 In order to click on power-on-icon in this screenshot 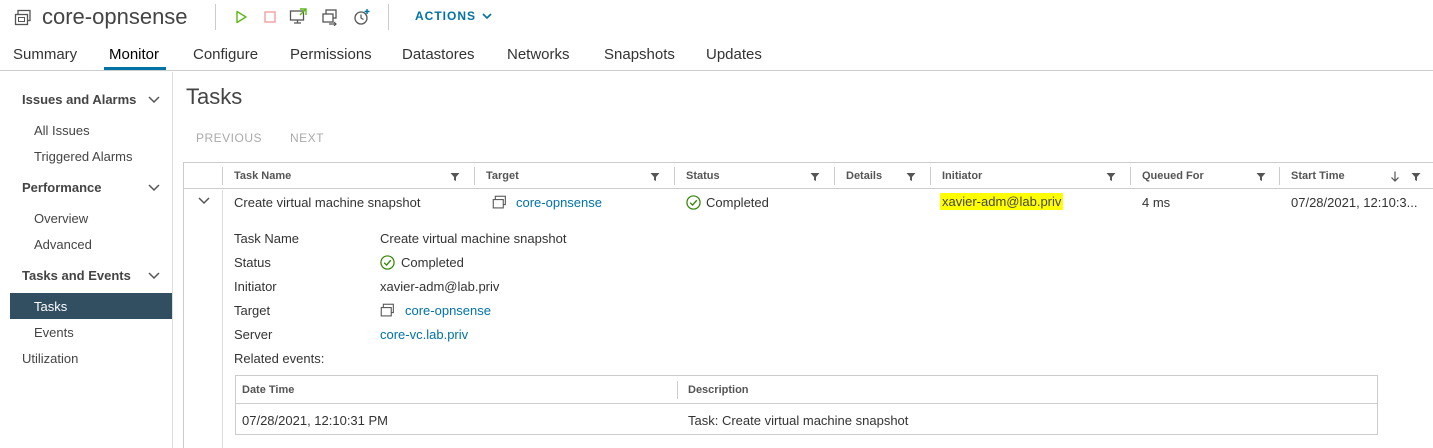, I will do `click(241, 17)`.